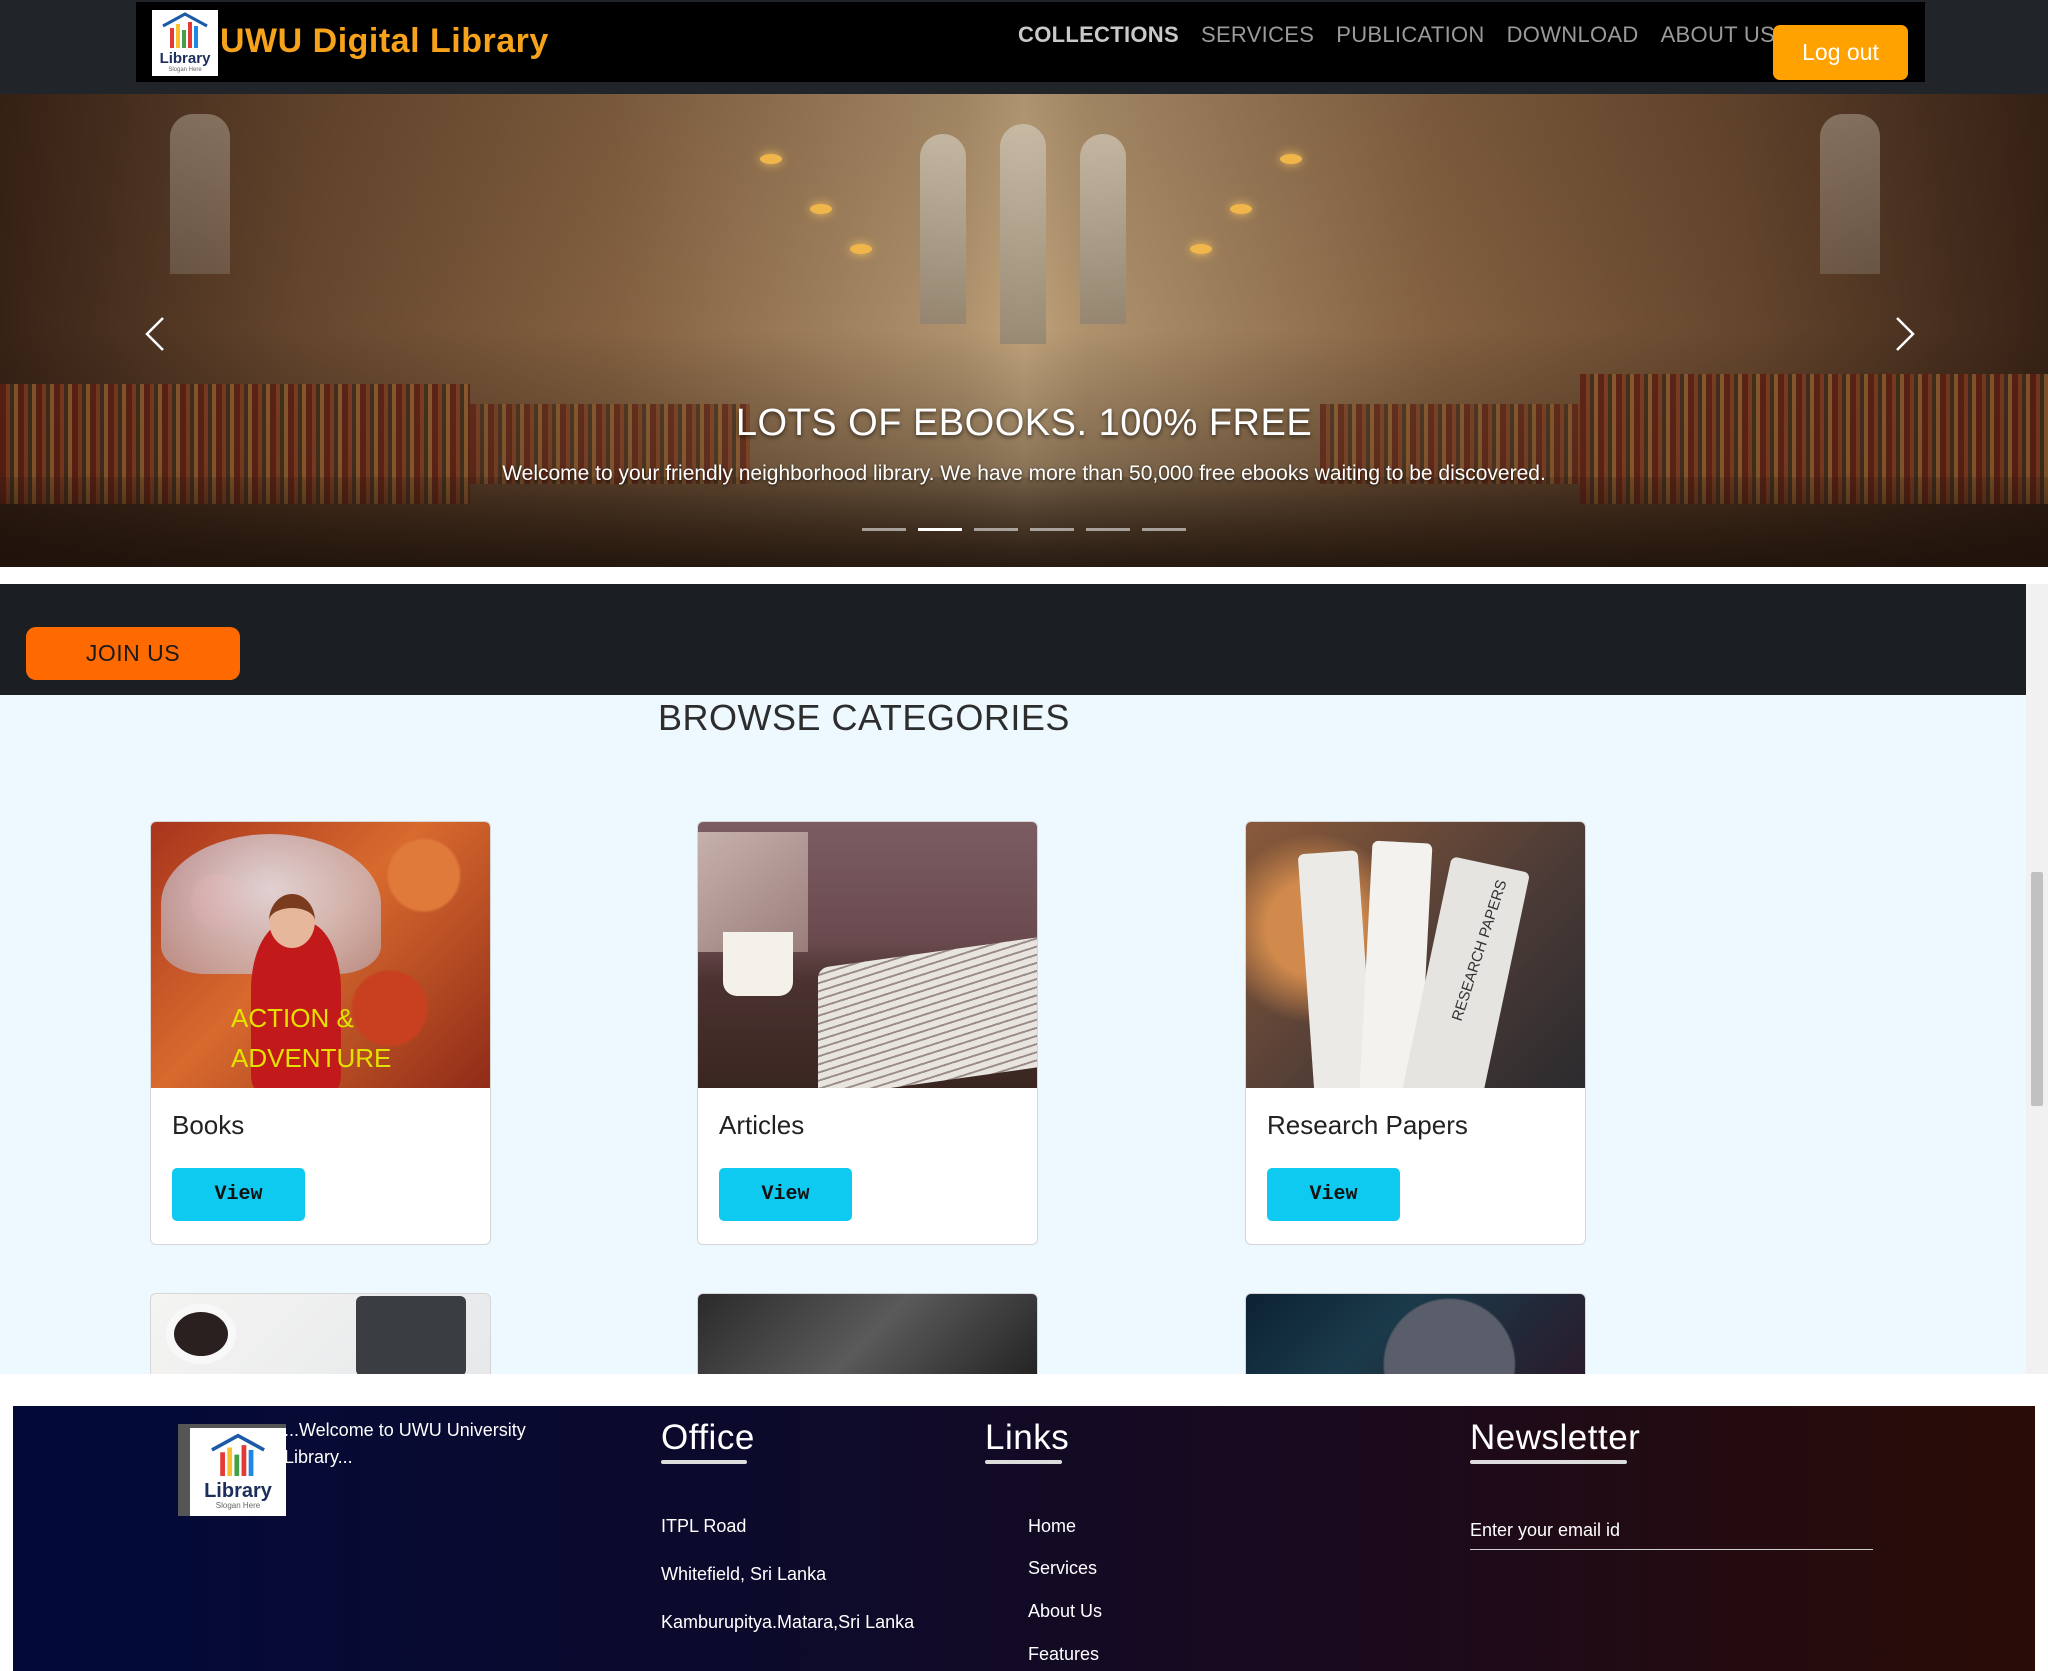  Describe the element at coordinates (1024, 423) in the screenshot. I see `hero-title: LOTS OF EBOOKS. 100% FREE` at that location.